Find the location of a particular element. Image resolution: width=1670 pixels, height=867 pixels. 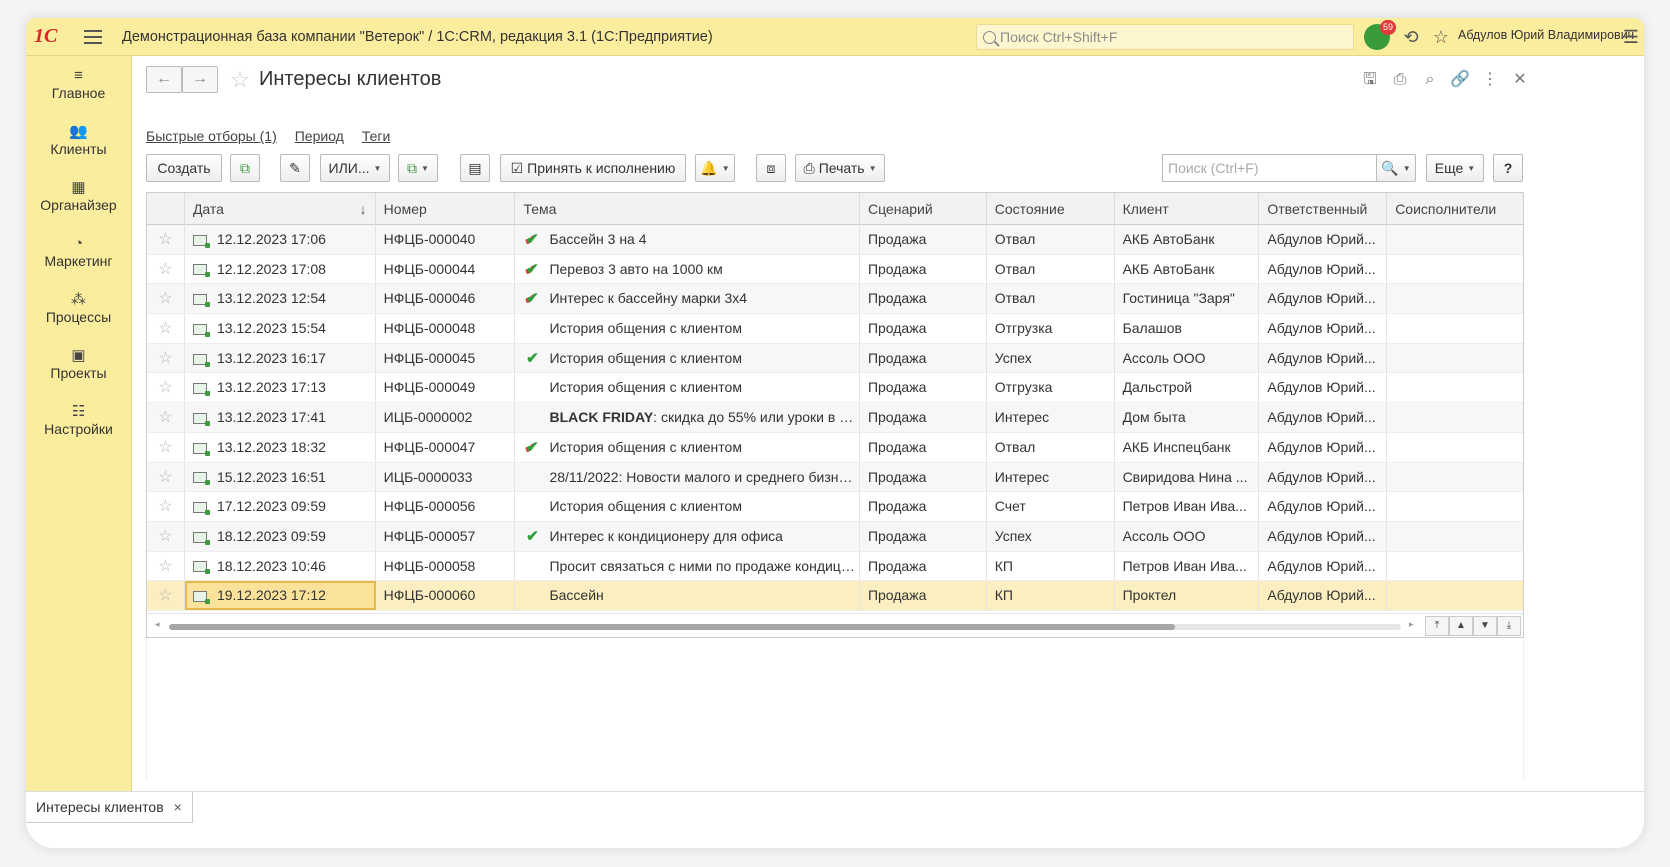

scroll-down-button: ▼ is located at coordinates (1485, 626).